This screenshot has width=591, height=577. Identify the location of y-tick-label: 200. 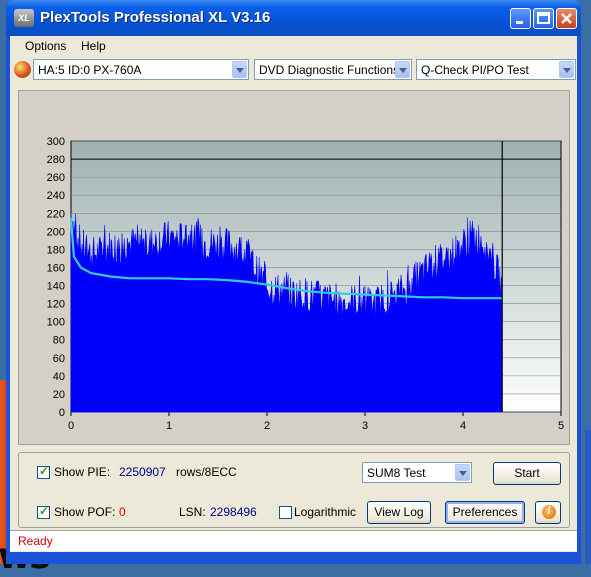
(56, 232).